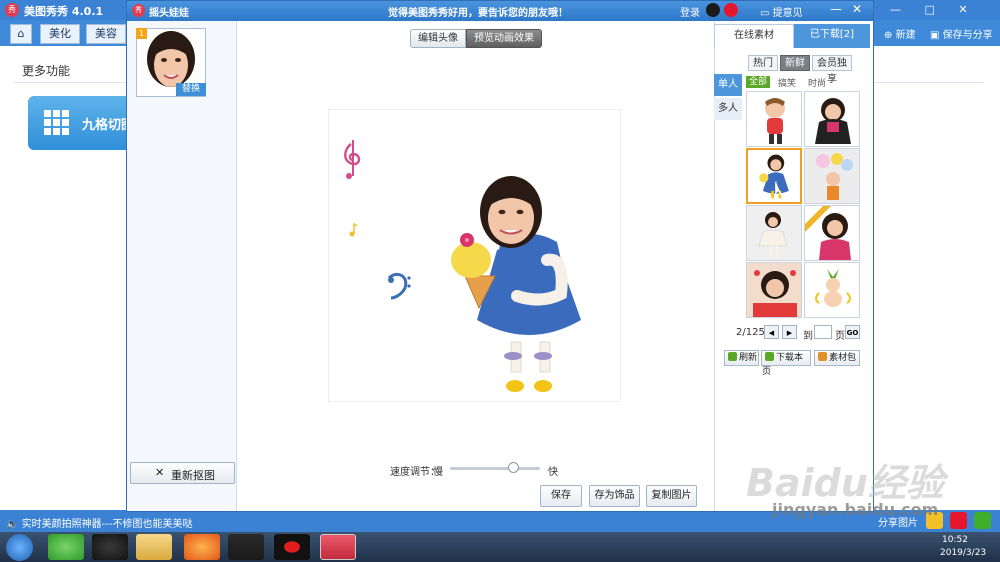 This screenshot has width=1000, height=562. I want to click on dialog-slogan: 觉得美图秀秀好用，要告诉您的朋友哦！, so click(478, 11).